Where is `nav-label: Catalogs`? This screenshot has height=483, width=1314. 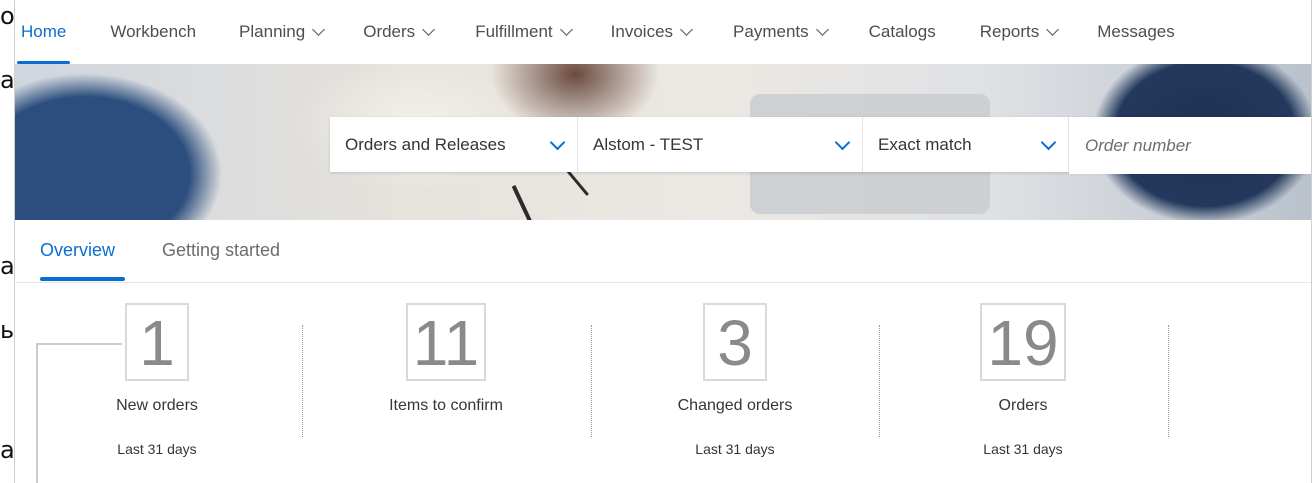
nav-label: Catalogs is located at coordinates (902, 31).